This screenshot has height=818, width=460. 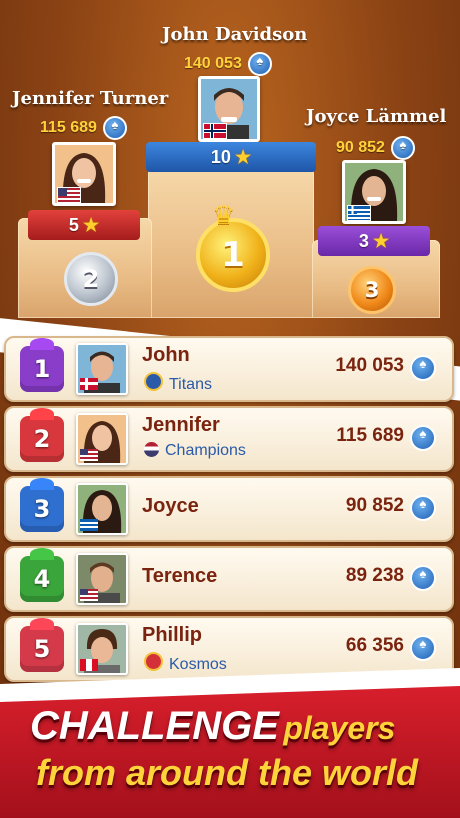 What do you see at coordinates (181, 425) in the screenshot?
I see `player-name: Jennifer` at bounding box center [181, 425].